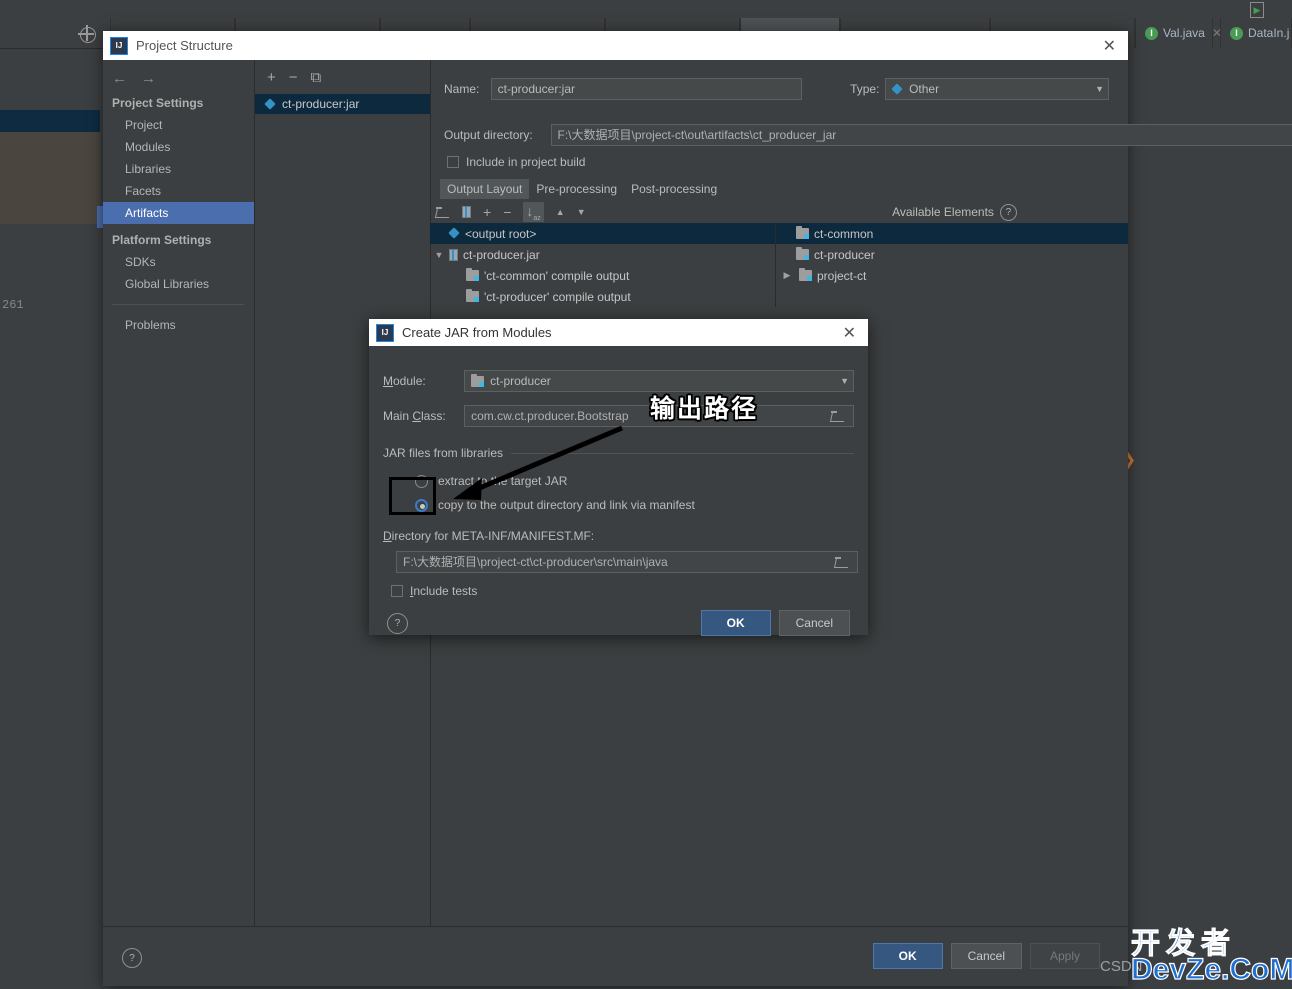  What do you see at coordinates (814, 623) in the screenshot?
I see `create-jar-cancel-button: Cancel` at bounding box center [814, 623].